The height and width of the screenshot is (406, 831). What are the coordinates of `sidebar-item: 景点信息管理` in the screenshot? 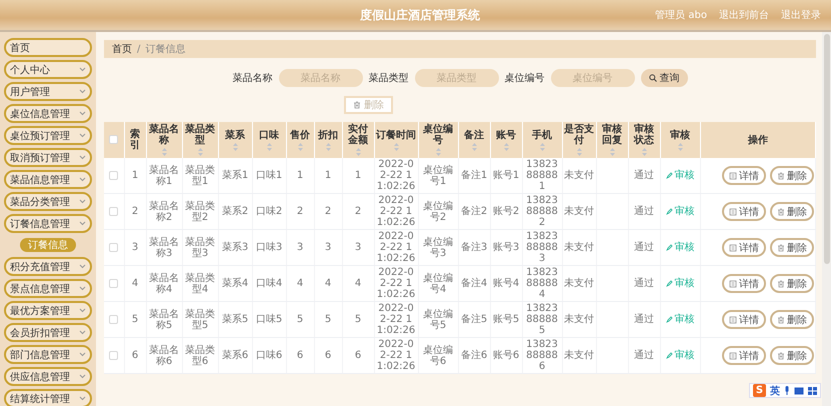 It's located at (48, 288).